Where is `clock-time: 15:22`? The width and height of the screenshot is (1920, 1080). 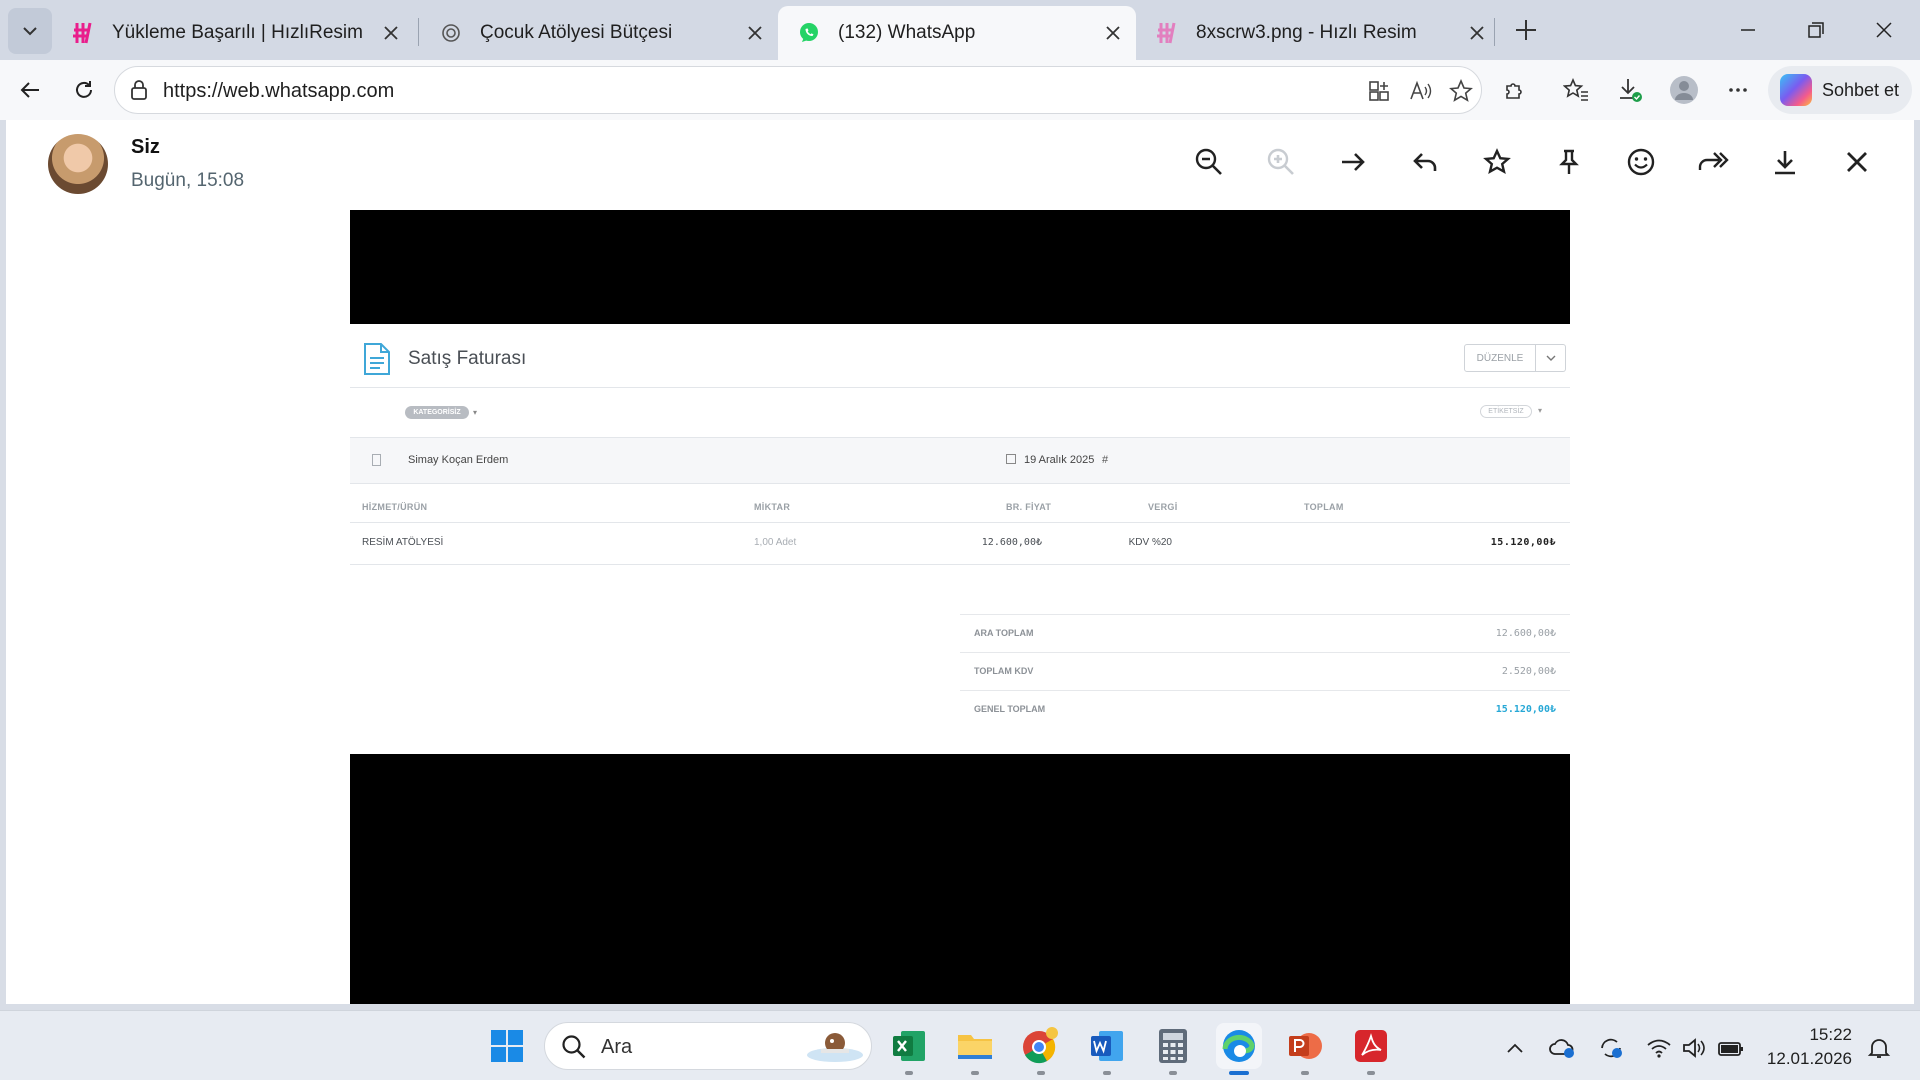 clock-time: 15:22 is located at coordinates (1830, 1034).